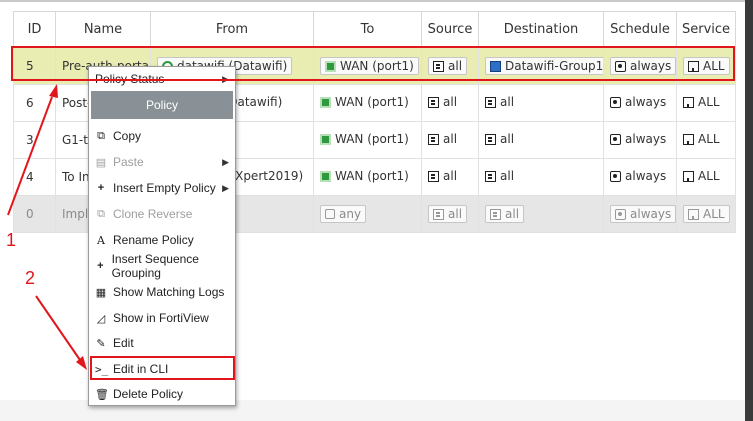  Describe the element at coordinates (11, 240) in the screenshot. I see `annotation-label-1: 1` at that location.